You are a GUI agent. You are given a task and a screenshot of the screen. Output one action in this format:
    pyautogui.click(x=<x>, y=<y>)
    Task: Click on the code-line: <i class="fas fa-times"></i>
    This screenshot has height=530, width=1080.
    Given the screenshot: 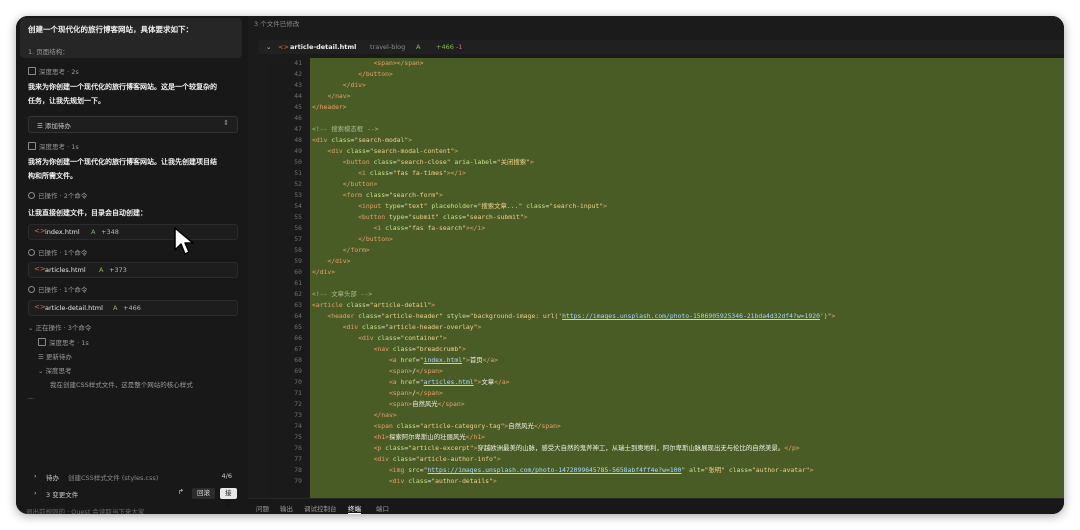 What is the action you would take?
    pyautogui.click(x=687, y=173)
    